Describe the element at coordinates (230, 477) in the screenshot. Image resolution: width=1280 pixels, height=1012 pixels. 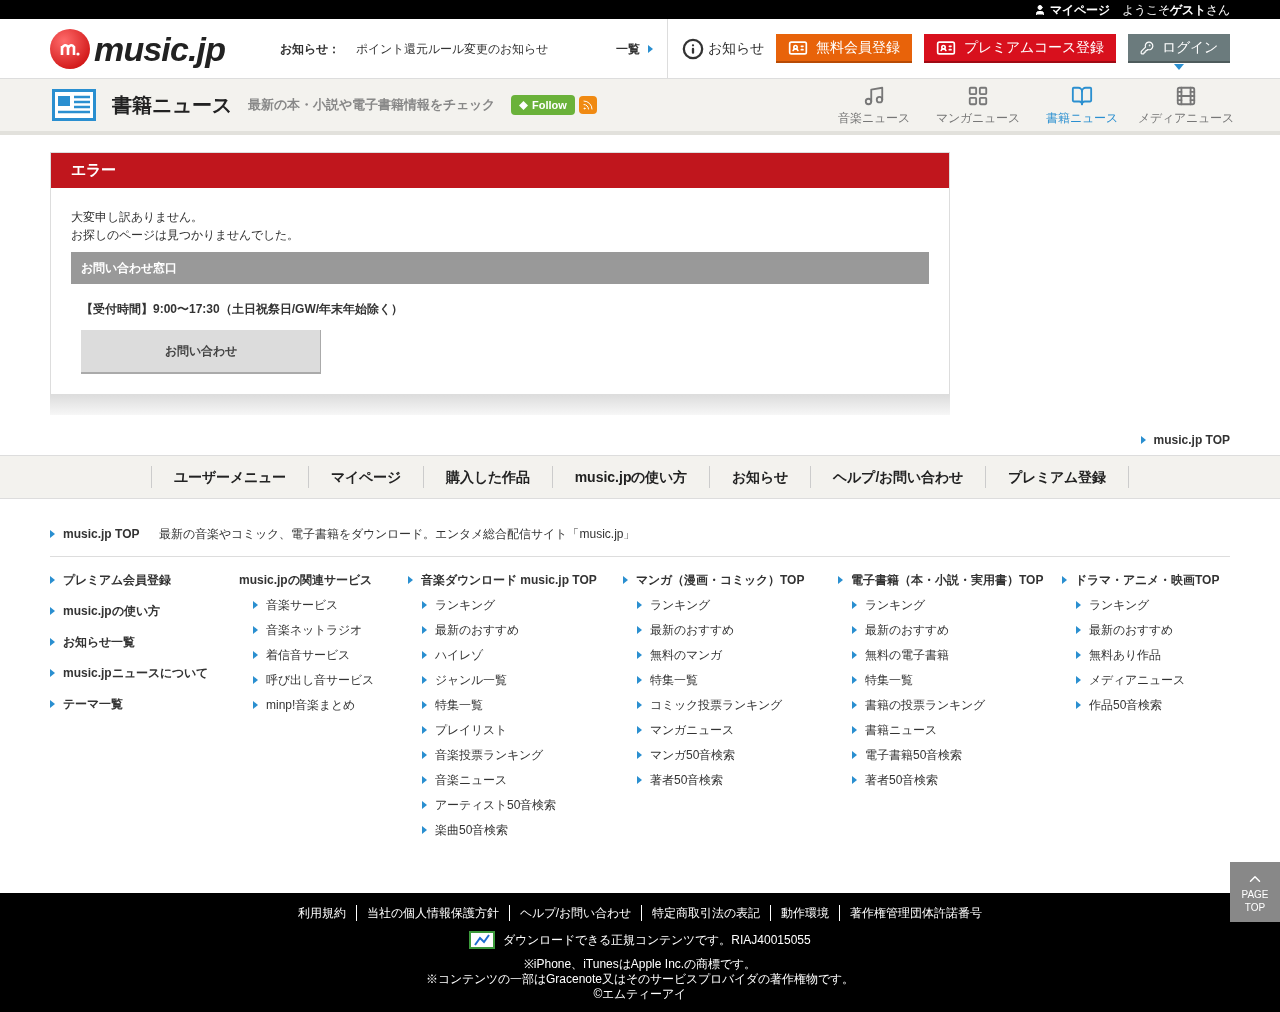
I see `user-nav-link: ユーザーメニュー` at that location.